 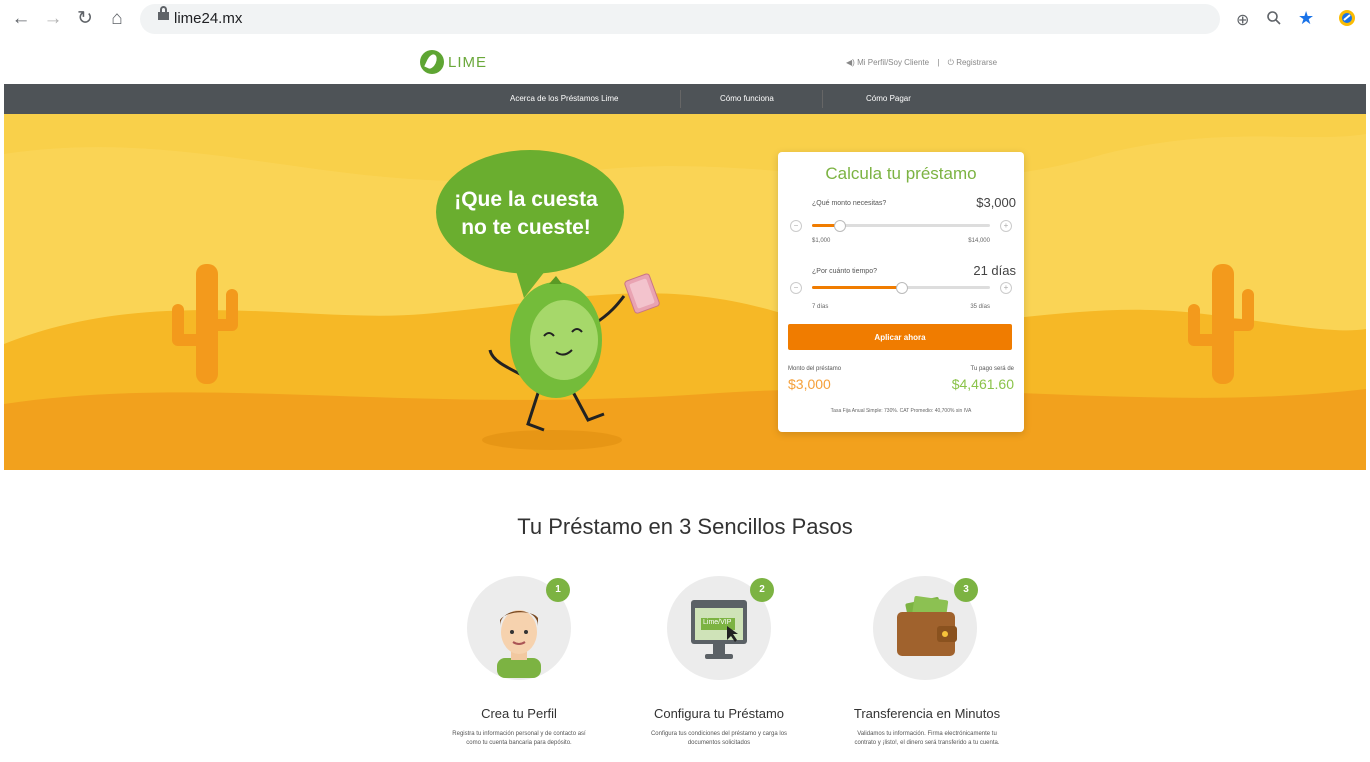 What do you see at coordinates (893, 62) in the screenshot?
I see `profile-link: Mi Perfil/Soy Cliente` at bounding box center [893, 62].